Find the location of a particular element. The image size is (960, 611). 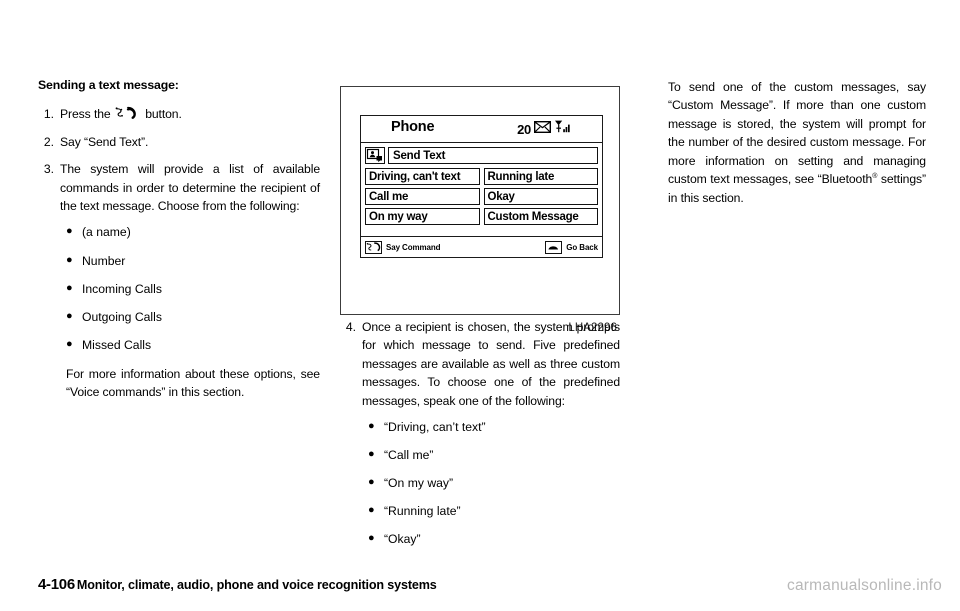

say-command-icon is located at coordinates (373, 247).